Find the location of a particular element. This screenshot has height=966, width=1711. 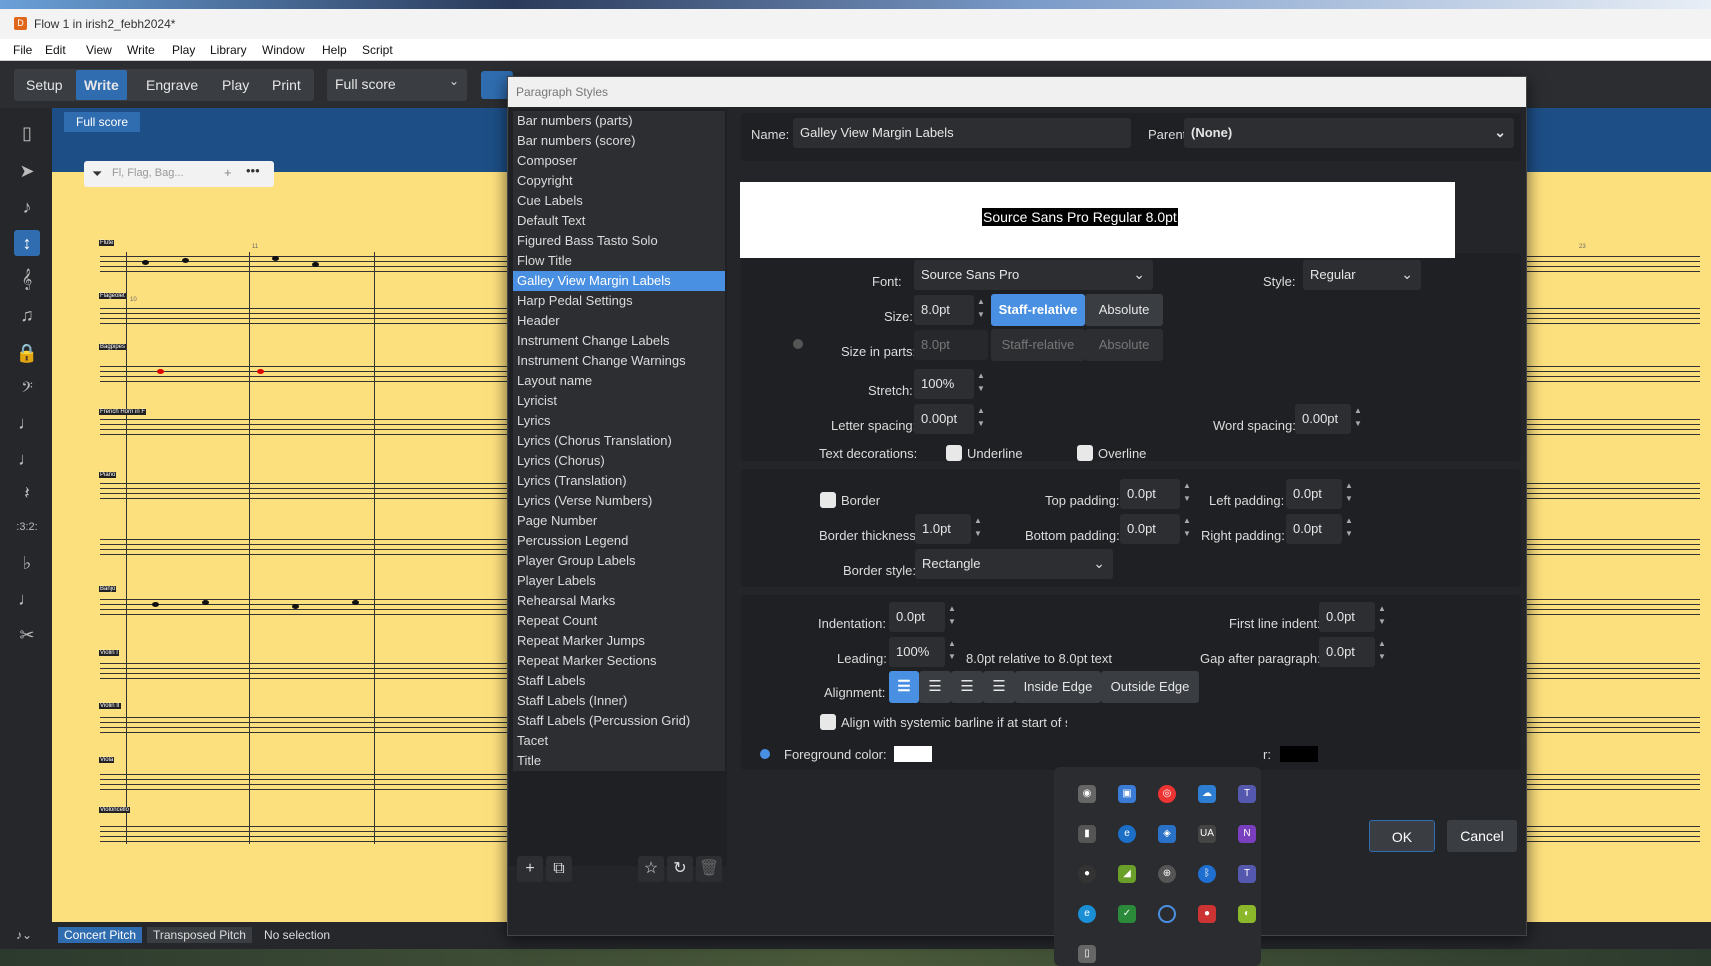

bluetooth-icon: ᛒ is located at coordinates (1207, 874).